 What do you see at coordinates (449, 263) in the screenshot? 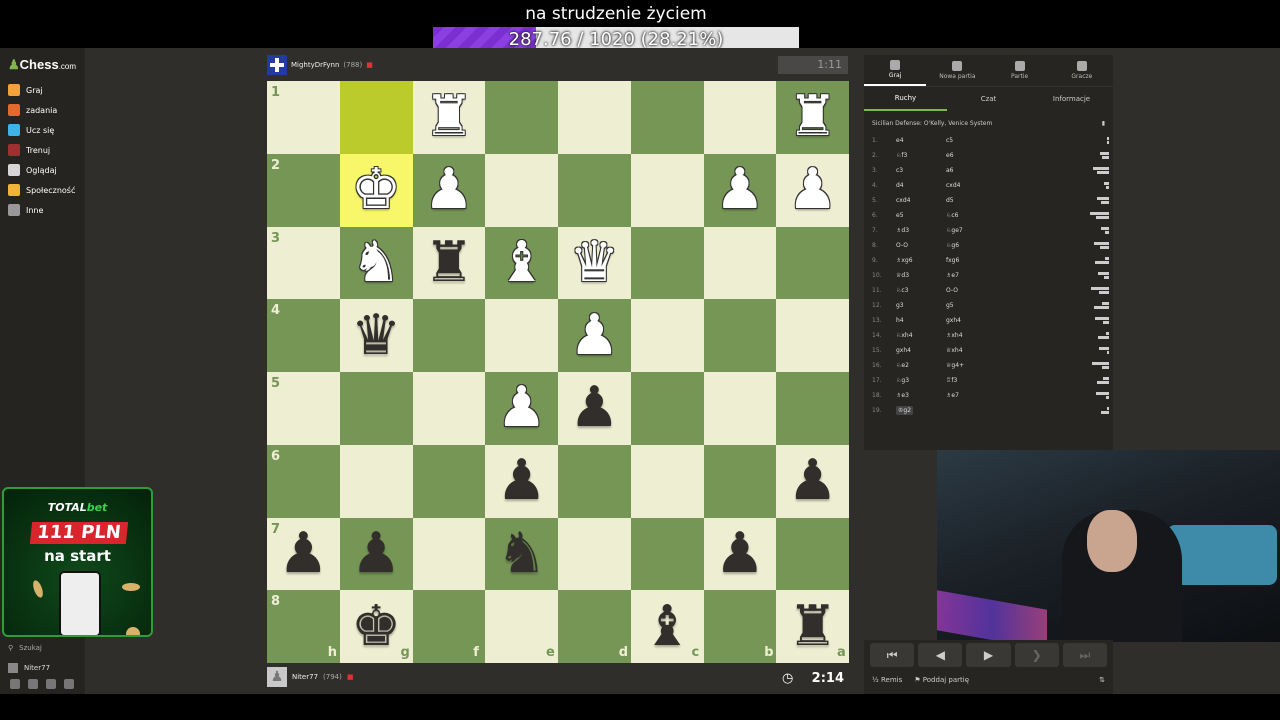
I see `black-piece-f3: ♜` at bounding box center [449, 263].